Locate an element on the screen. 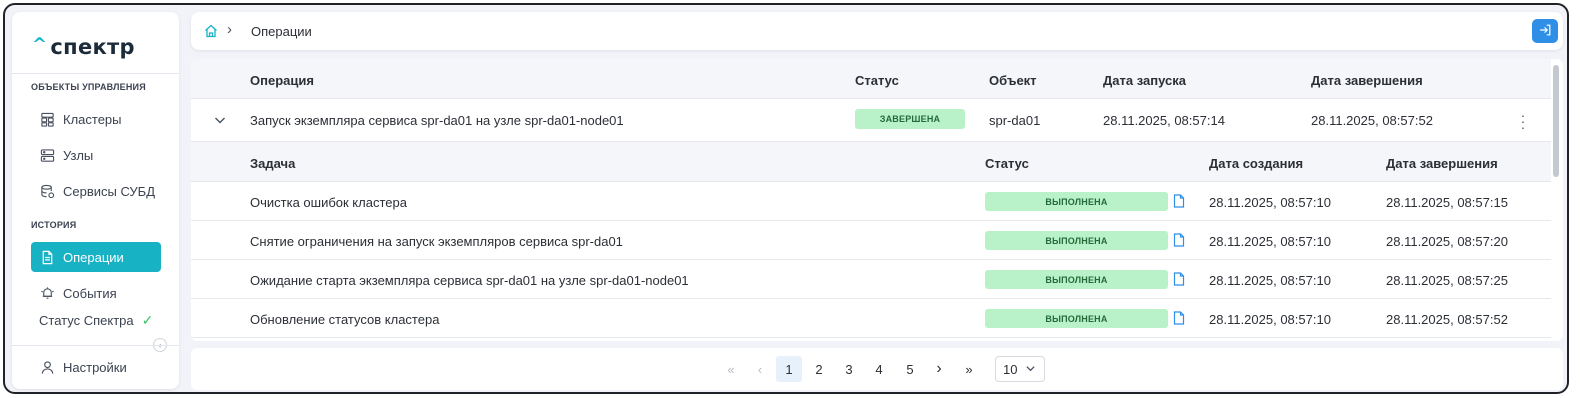 The width and height of the screenshot is (1580, 398). first-page-button: « is located at coordinates (731, 369).